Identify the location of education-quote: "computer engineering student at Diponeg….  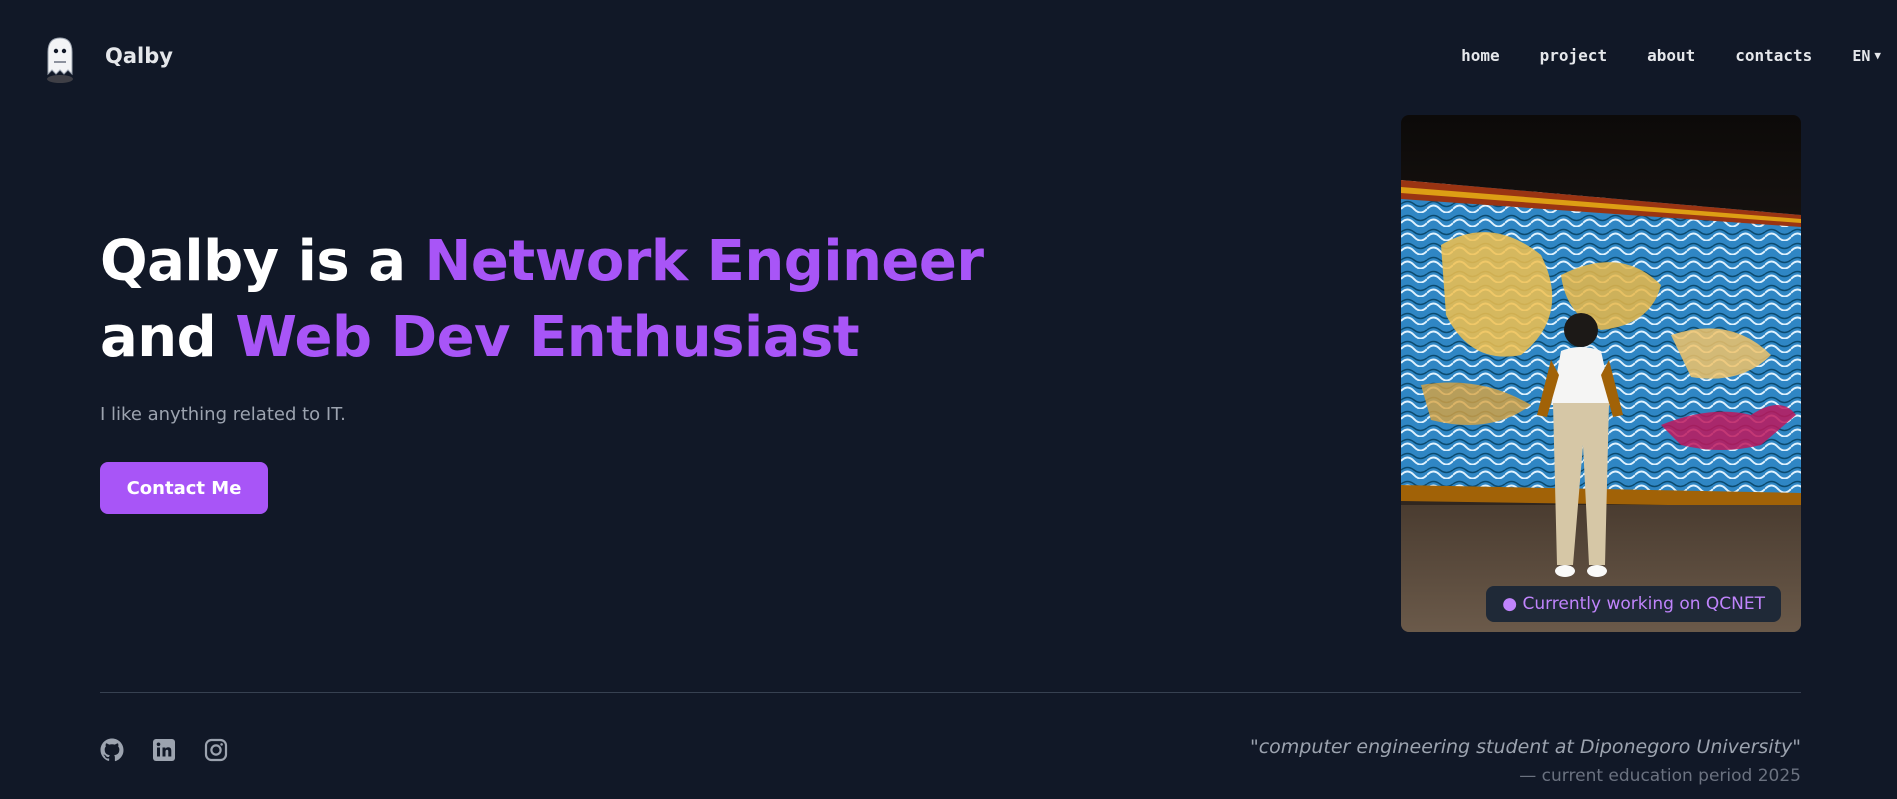
(1525, 747).